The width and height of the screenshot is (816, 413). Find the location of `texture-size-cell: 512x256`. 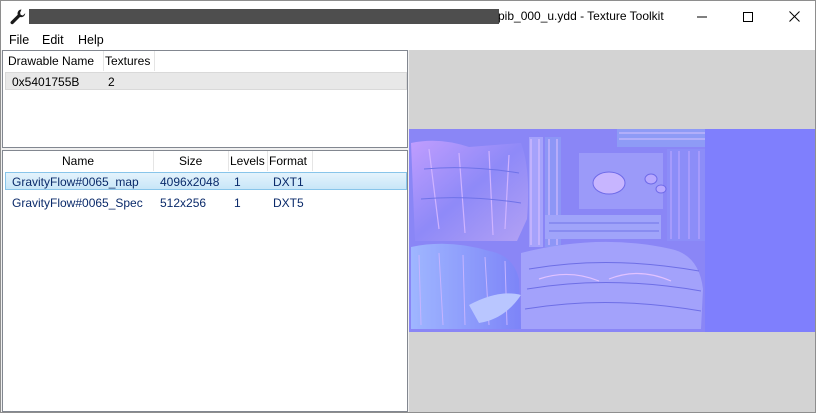

texture-size-cell: 512x256 is located at coordinates (183, 203).